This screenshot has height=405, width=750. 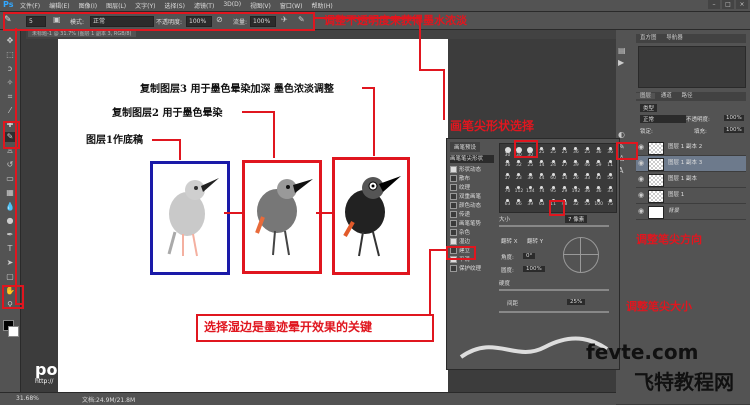 What do you see at coordinates (581, 255) in the screenshot?
I see `brush-angle-dial` at bounding box center [581, 255].